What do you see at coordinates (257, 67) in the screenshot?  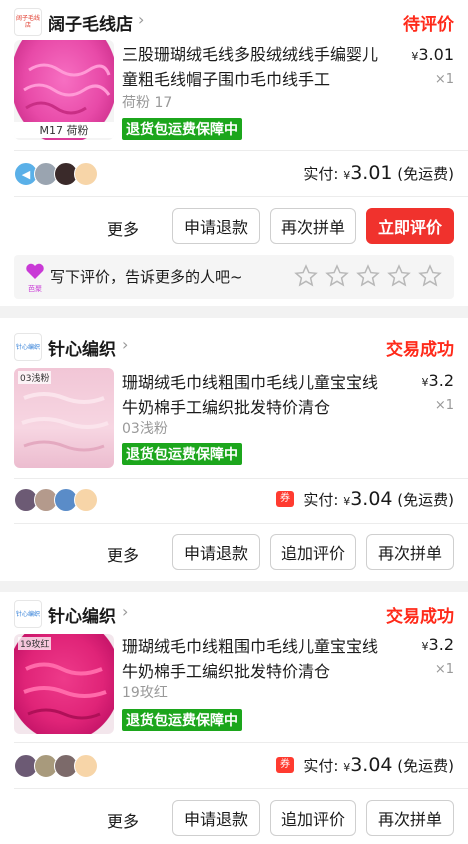 I see `product-title: 三股珊瑚绒毛线多股绒绒线手编婴儿童粗毛线帽子围巾毛巾线手工` at bounding box center [257, 67].